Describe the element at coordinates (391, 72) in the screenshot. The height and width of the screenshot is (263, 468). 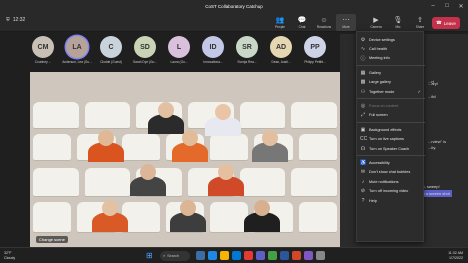
I see `menu-item-gallery: ▦ Gallery` at that location.